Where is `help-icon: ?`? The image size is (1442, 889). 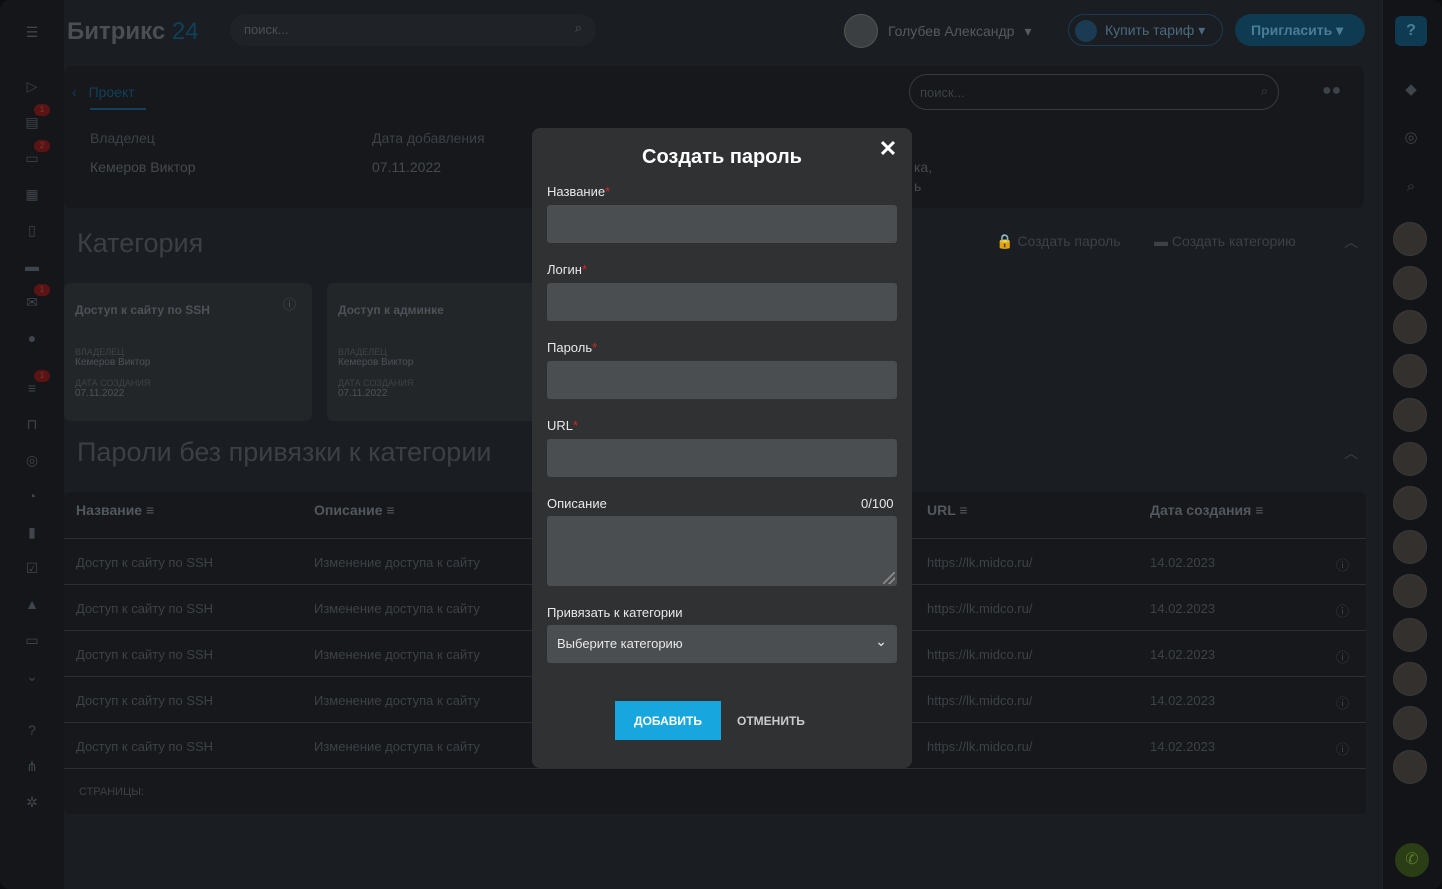 help-icon: ? is located at coordinates (32, 730).